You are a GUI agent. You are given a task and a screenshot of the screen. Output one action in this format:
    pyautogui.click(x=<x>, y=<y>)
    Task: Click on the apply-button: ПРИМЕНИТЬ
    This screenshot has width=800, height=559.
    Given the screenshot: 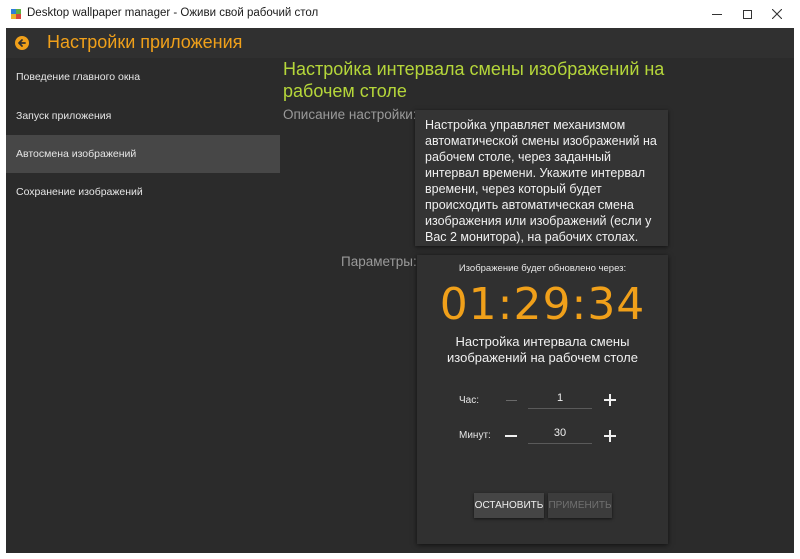 What is the action you would take?
    pyautogui.click(x=580, y=505)
    